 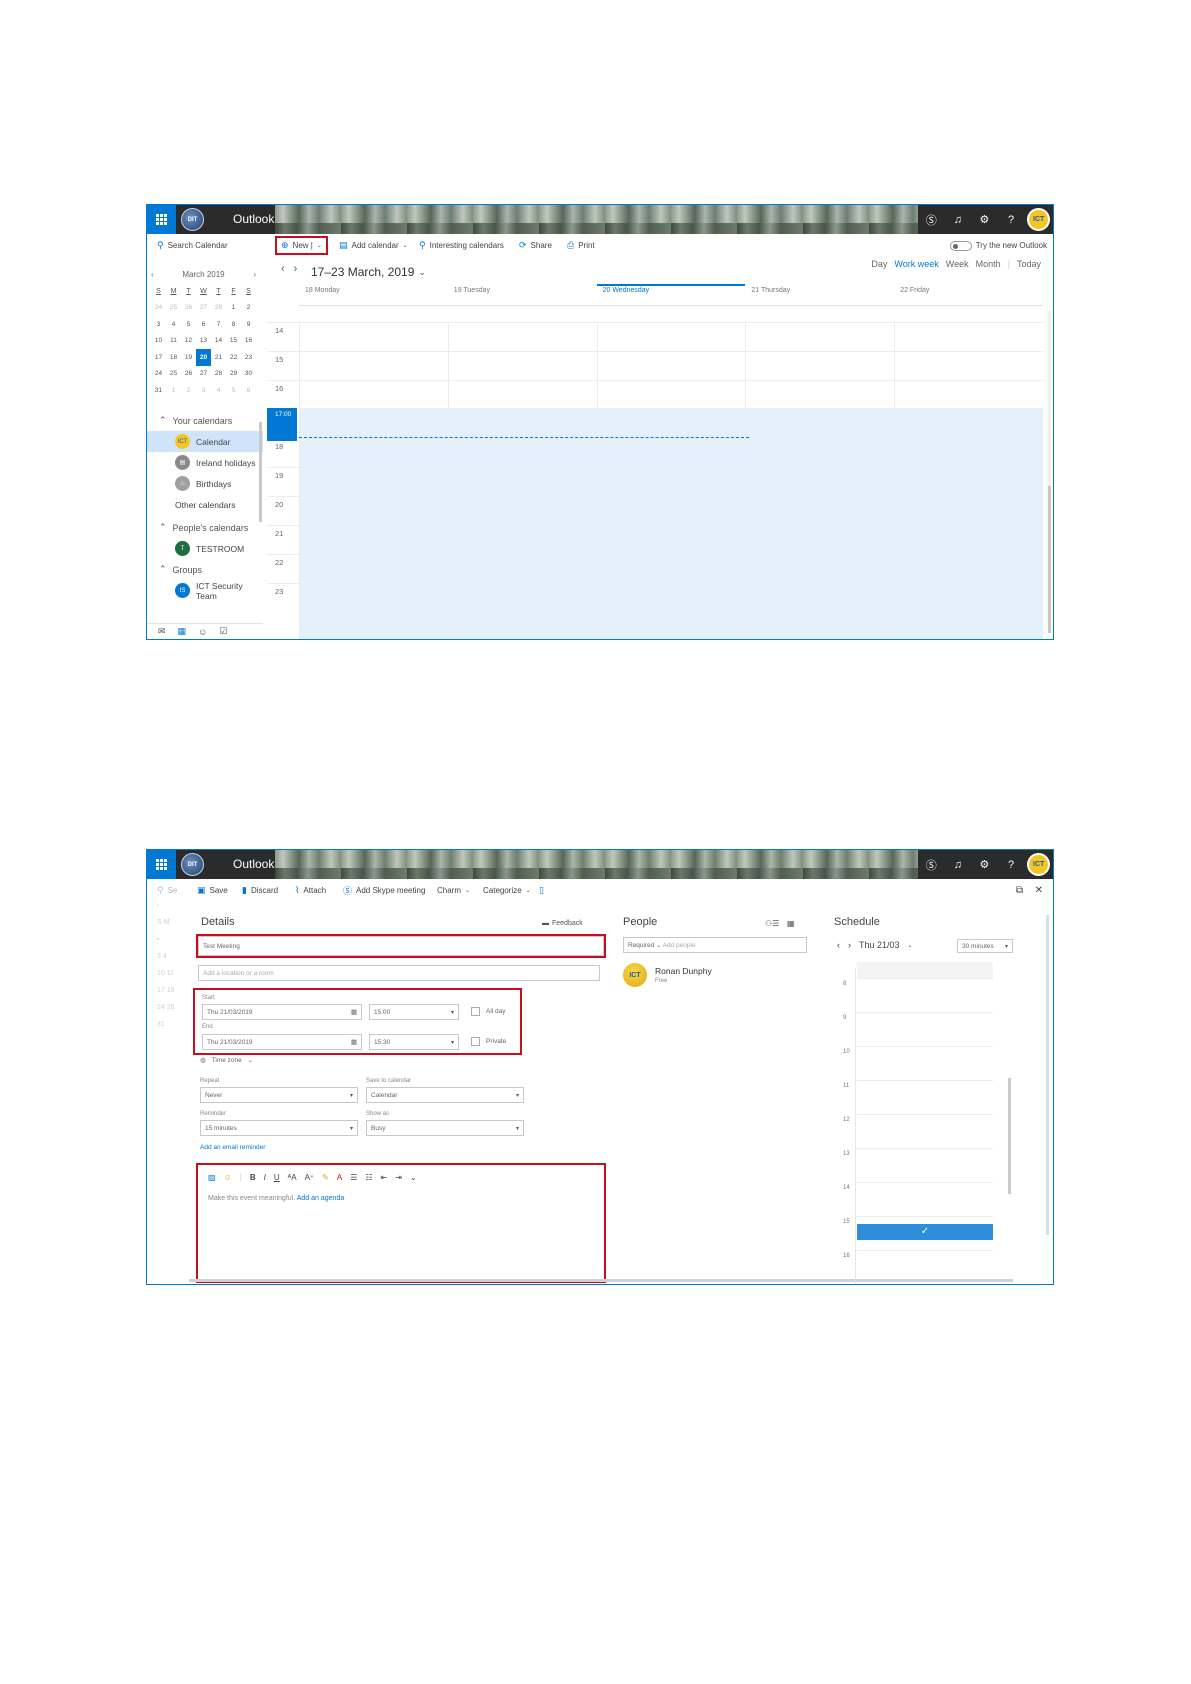 I want to click on notification-bell-icon: ♫, so click(x=958, y=220).